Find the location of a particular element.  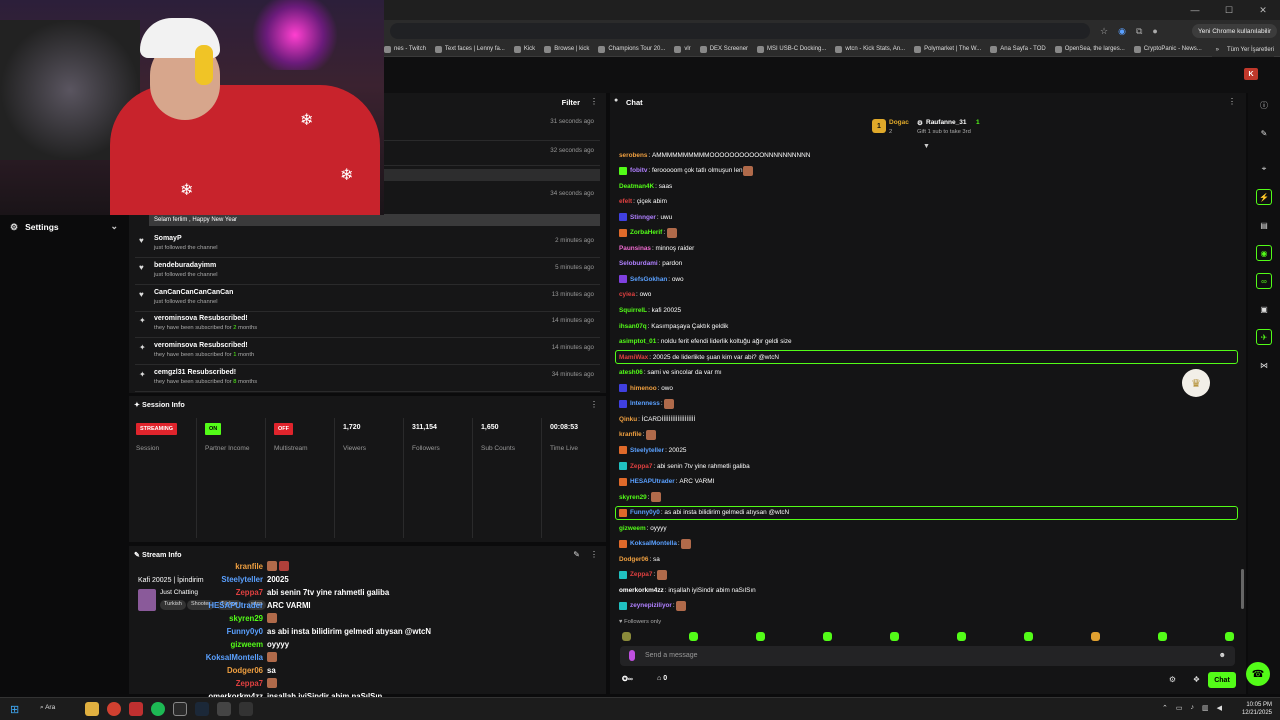

chrome-update-button: Yeni Chrome kullanılabilir is located at coordinates (1235, 31).